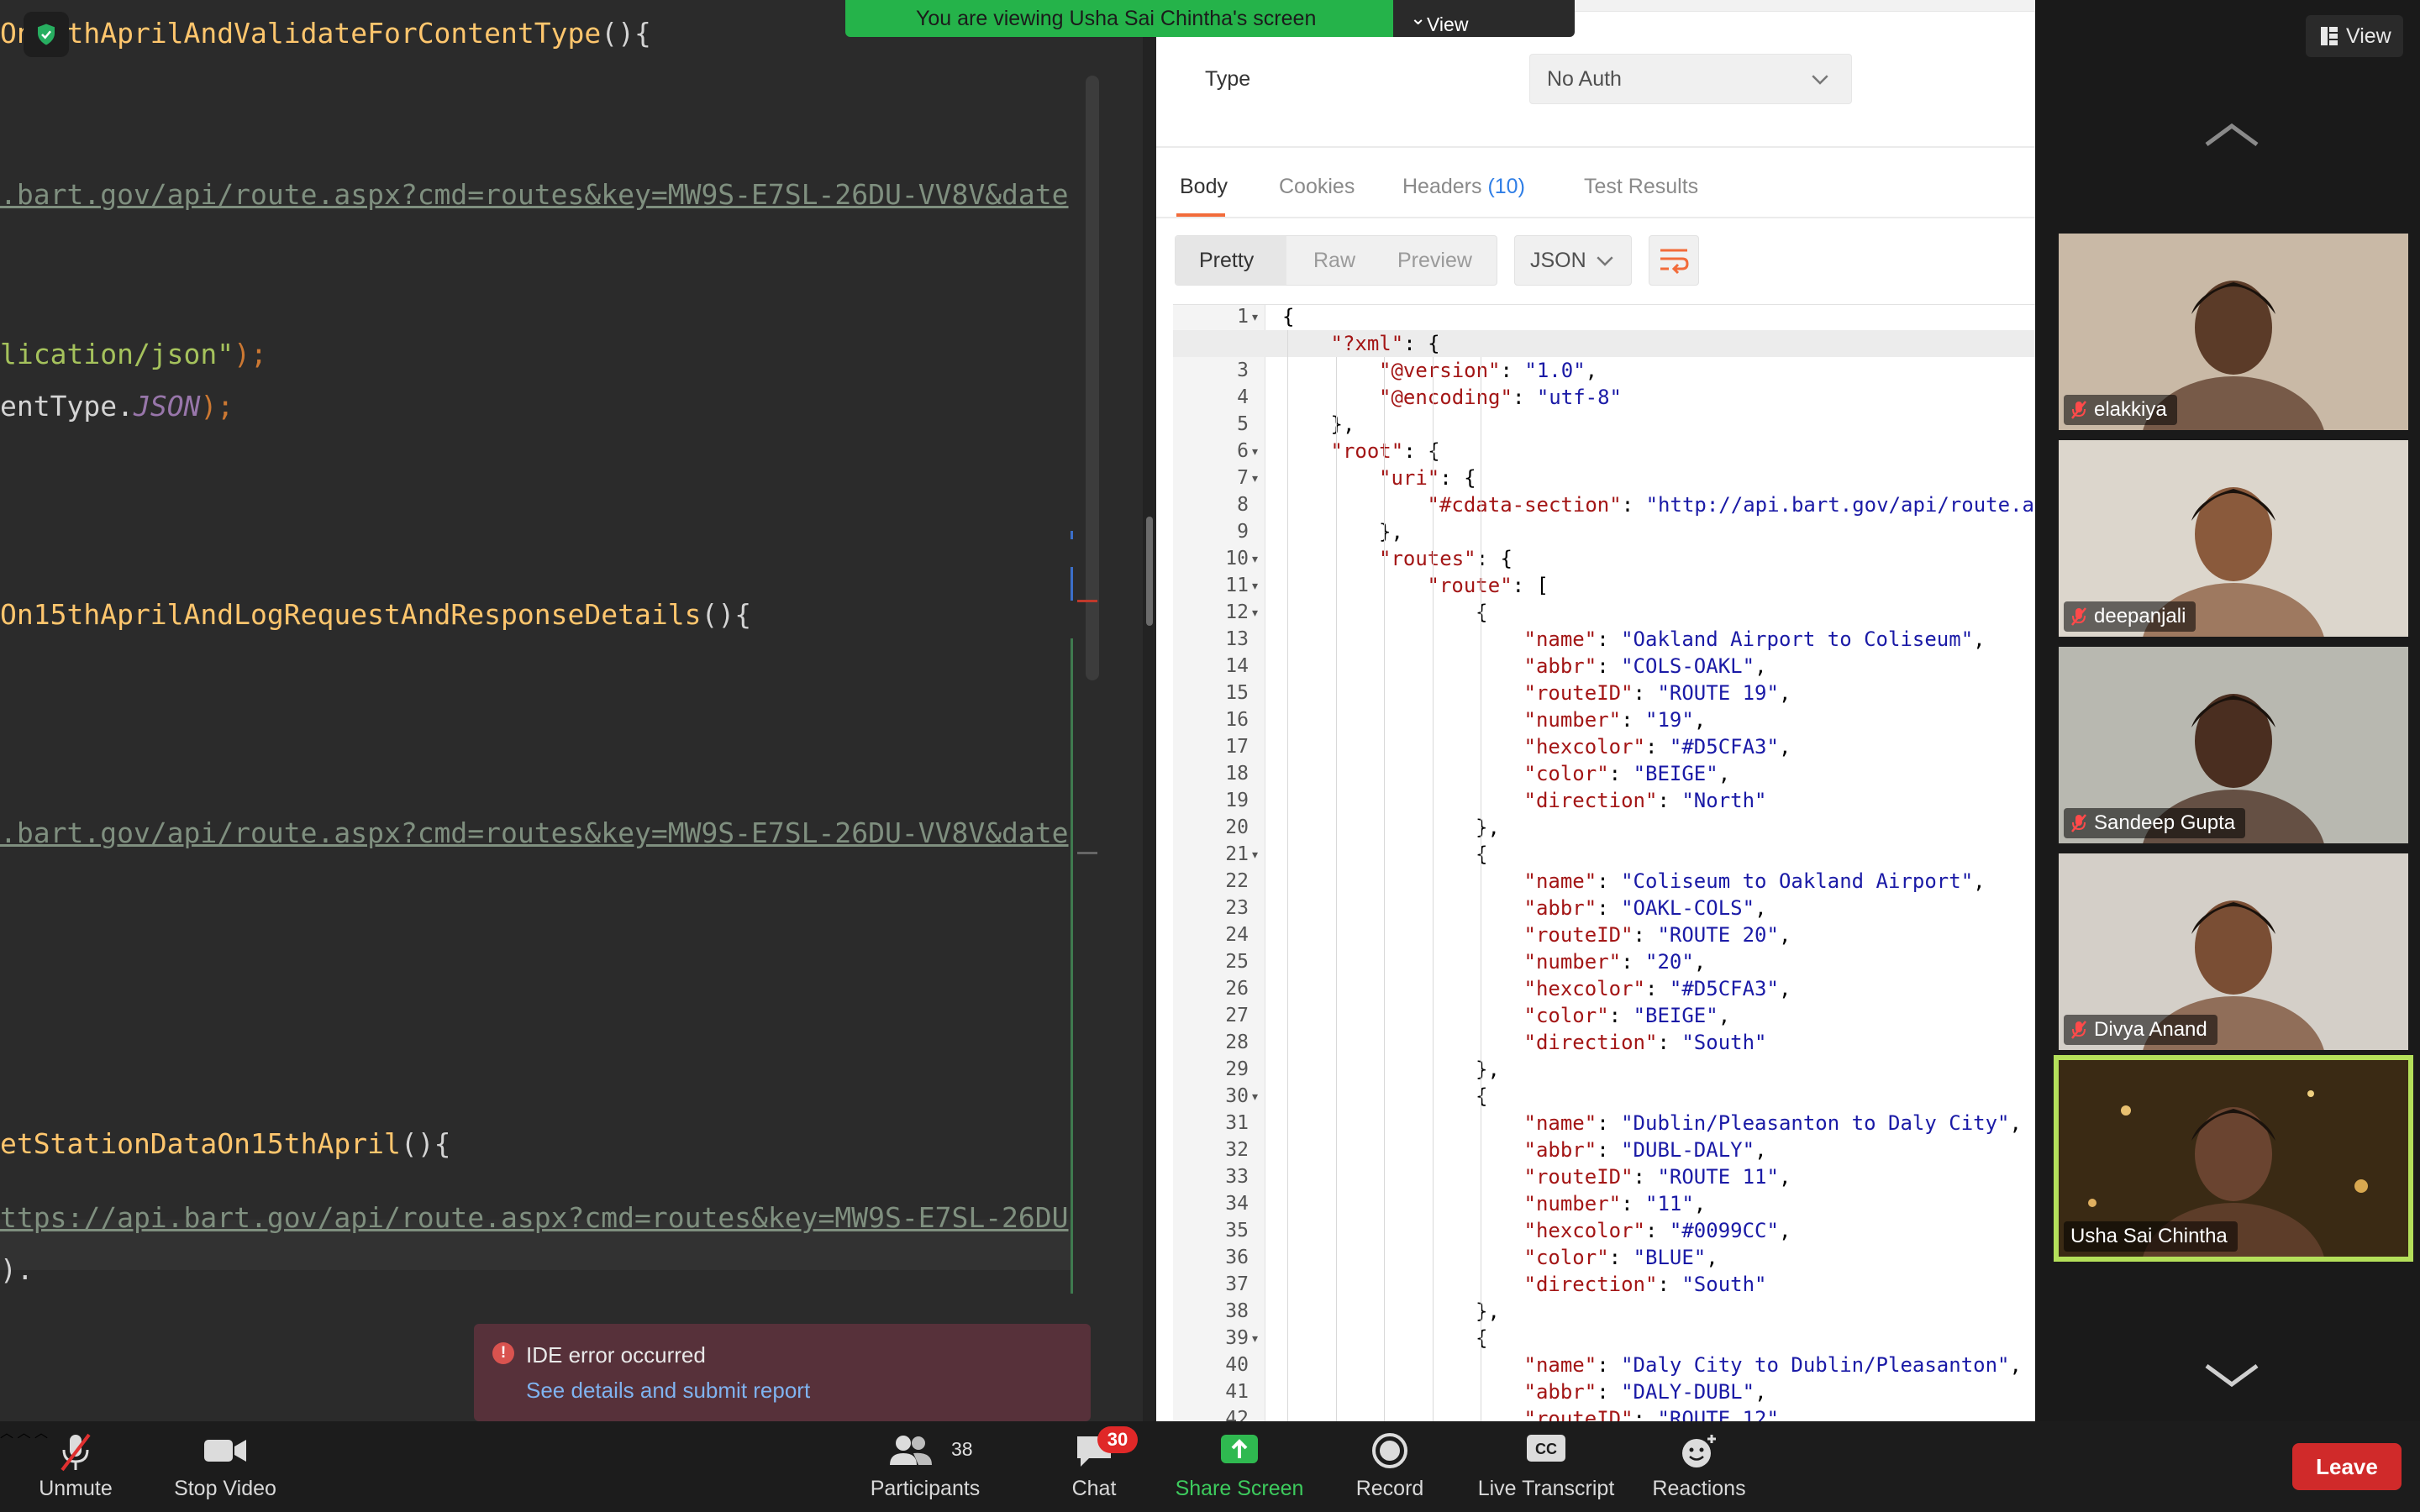 Image resolution: width=2420 pixels, height=1512 pixels. Describe the element at coordinates (2354, 36) in the screenshot. I see `view-layout-button: View` at that location.